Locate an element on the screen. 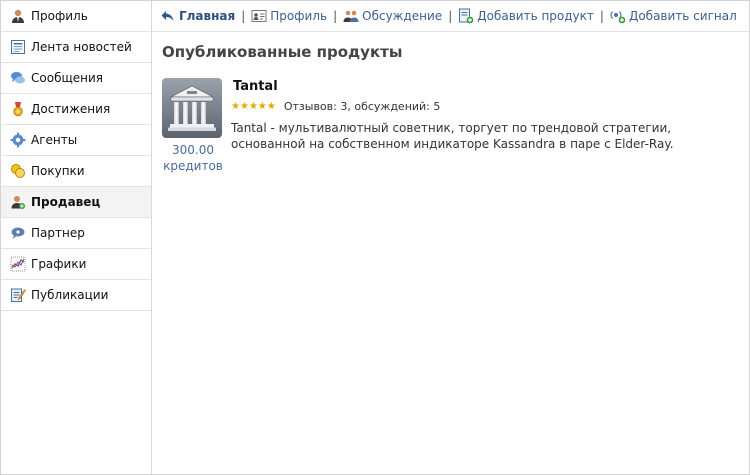  nav-profile-link: Профиль is located at coordinates (289, 16).